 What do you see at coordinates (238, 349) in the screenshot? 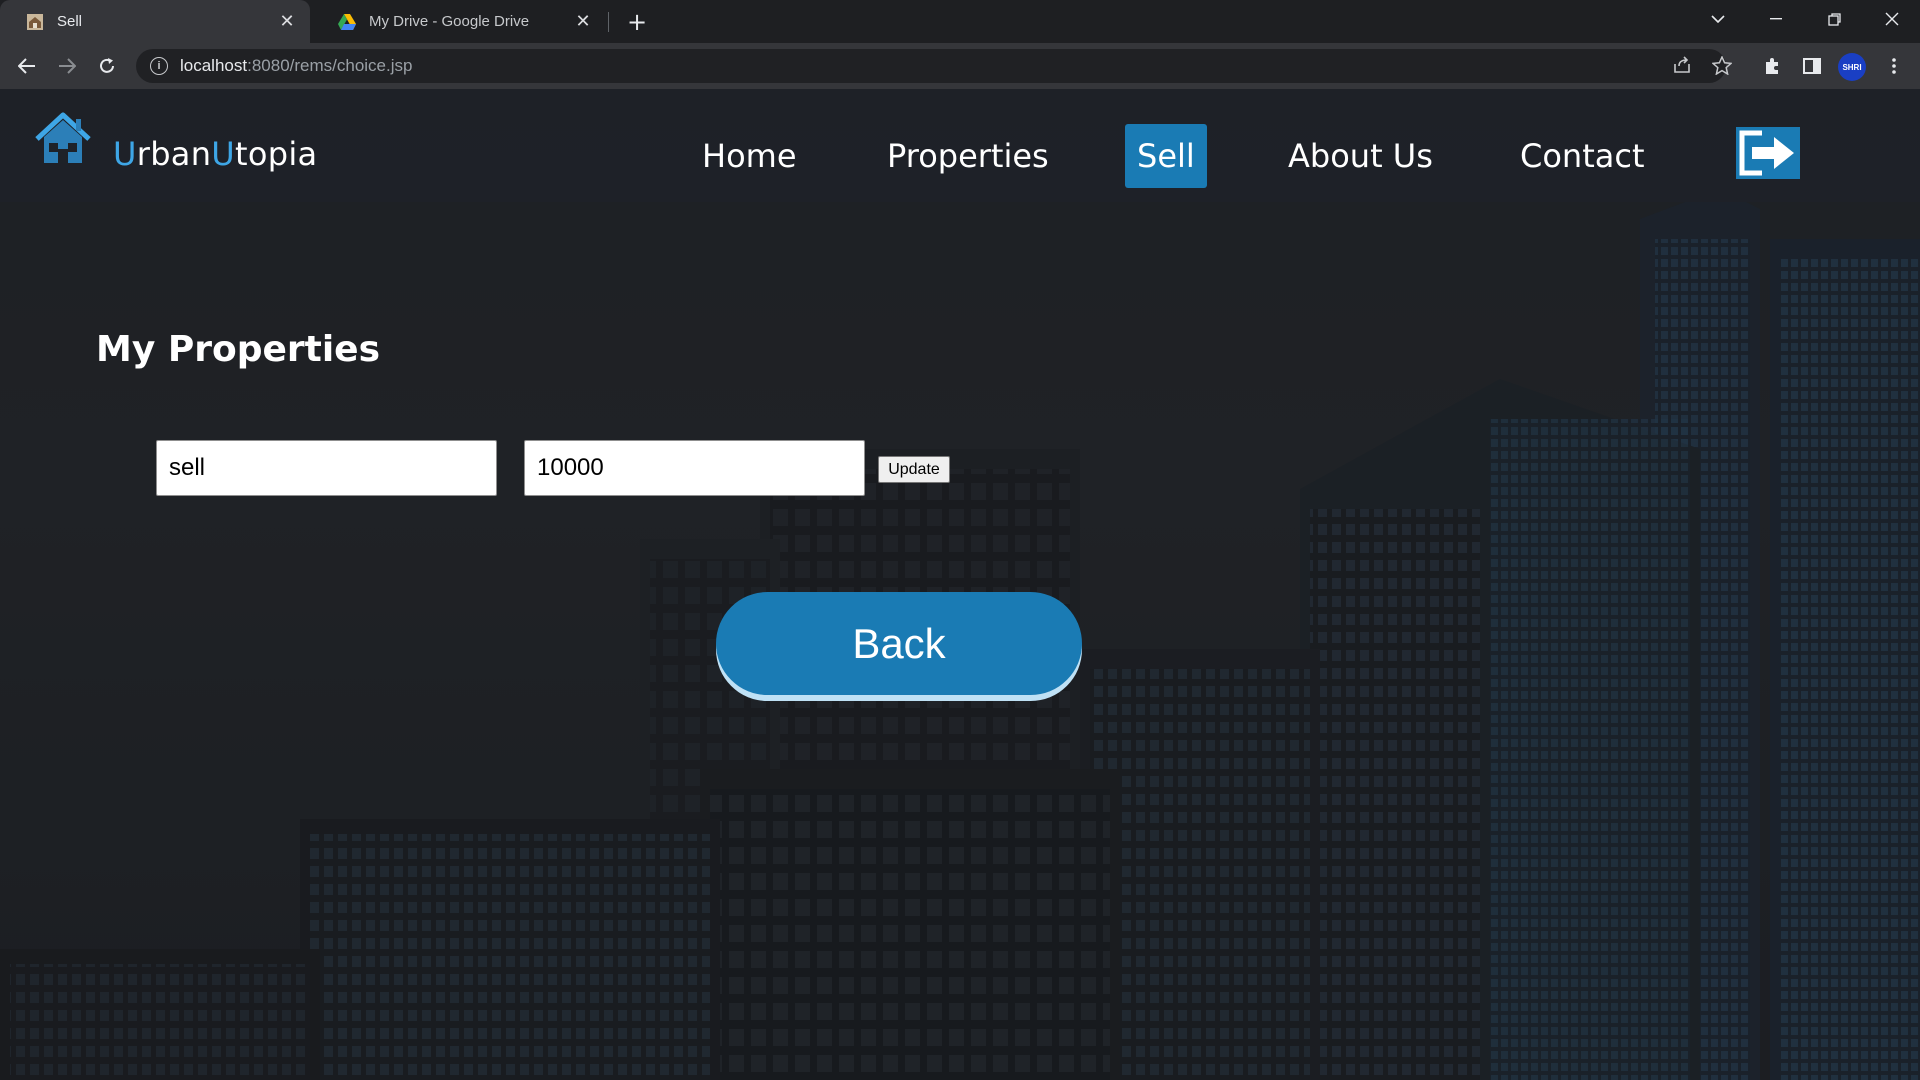
I see `page-title: My Properties` at bounding box center [238, 349].